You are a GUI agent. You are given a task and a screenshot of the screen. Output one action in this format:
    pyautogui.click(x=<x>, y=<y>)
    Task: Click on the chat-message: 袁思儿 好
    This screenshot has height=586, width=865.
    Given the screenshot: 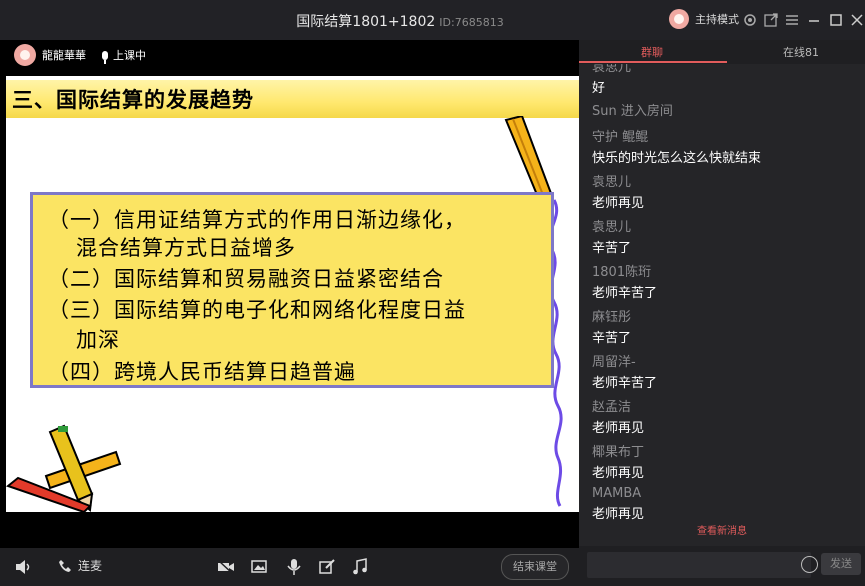 What is the action you would take?
    pyautogui.click(x=611, y=80)
    